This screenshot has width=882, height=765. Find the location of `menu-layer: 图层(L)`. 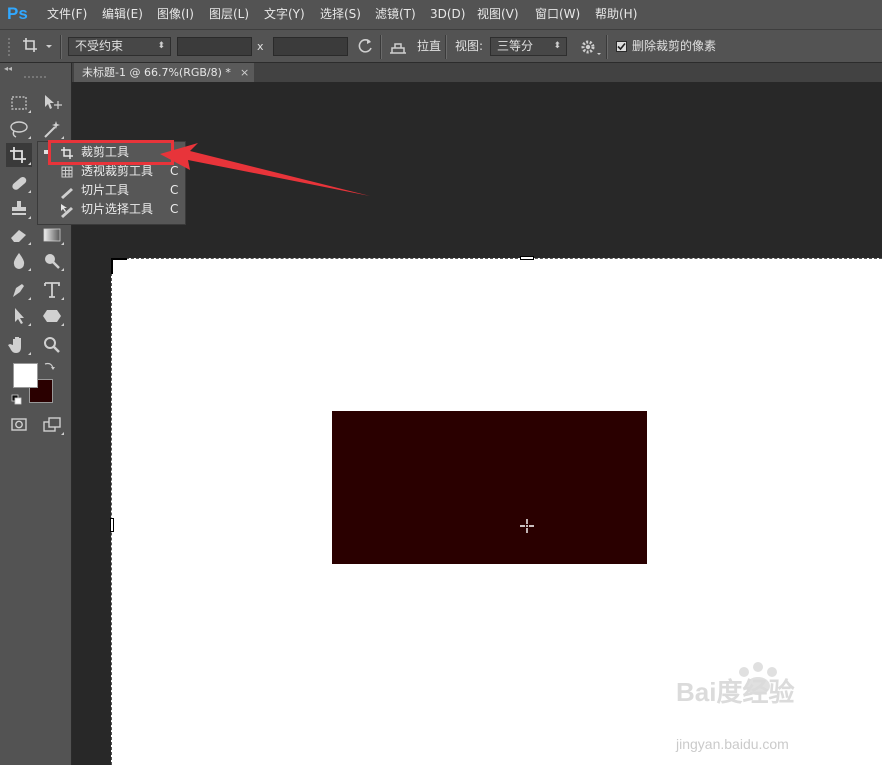

menu-layer: 图层(L) is located at coordinates (229, 14).